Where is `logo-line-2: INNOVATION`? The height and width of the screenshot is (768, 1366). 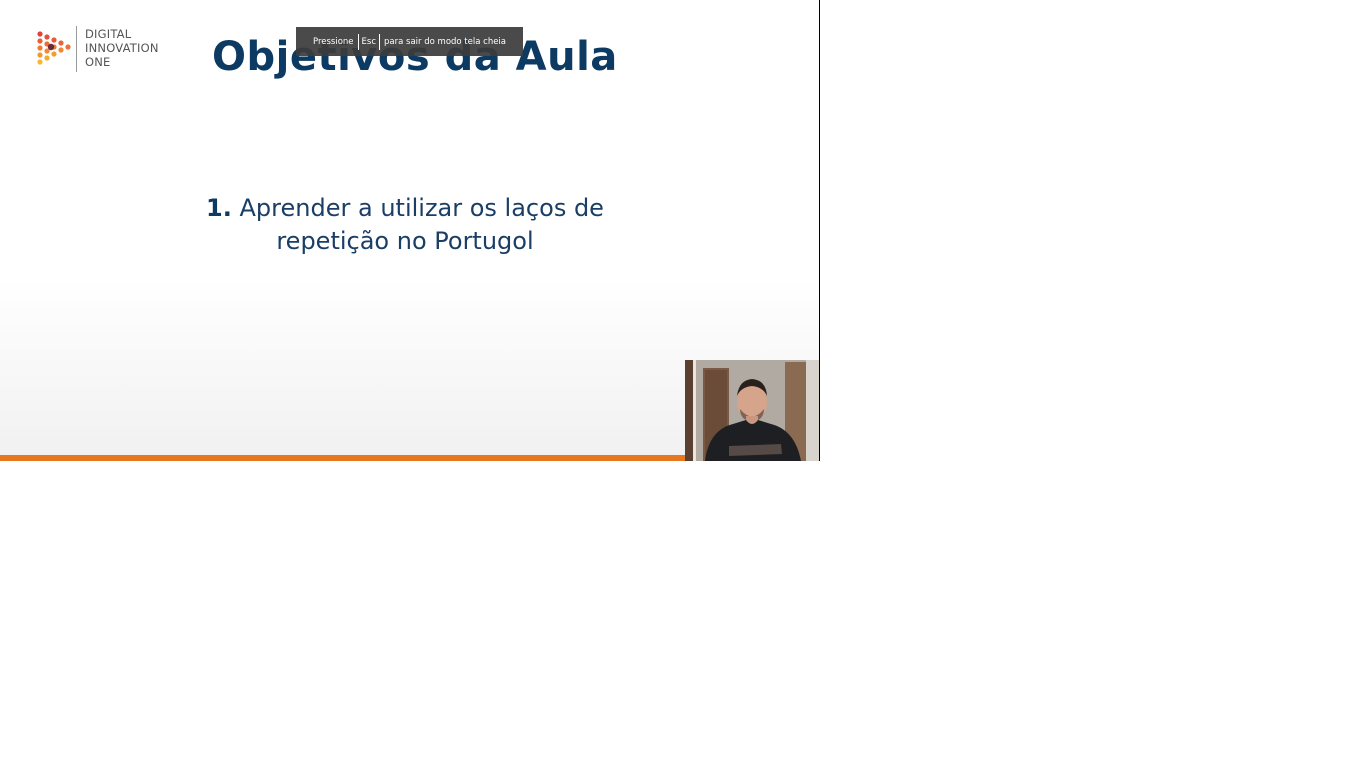 logo-line-2: INNOVATION is located at coordinates (122, 48).